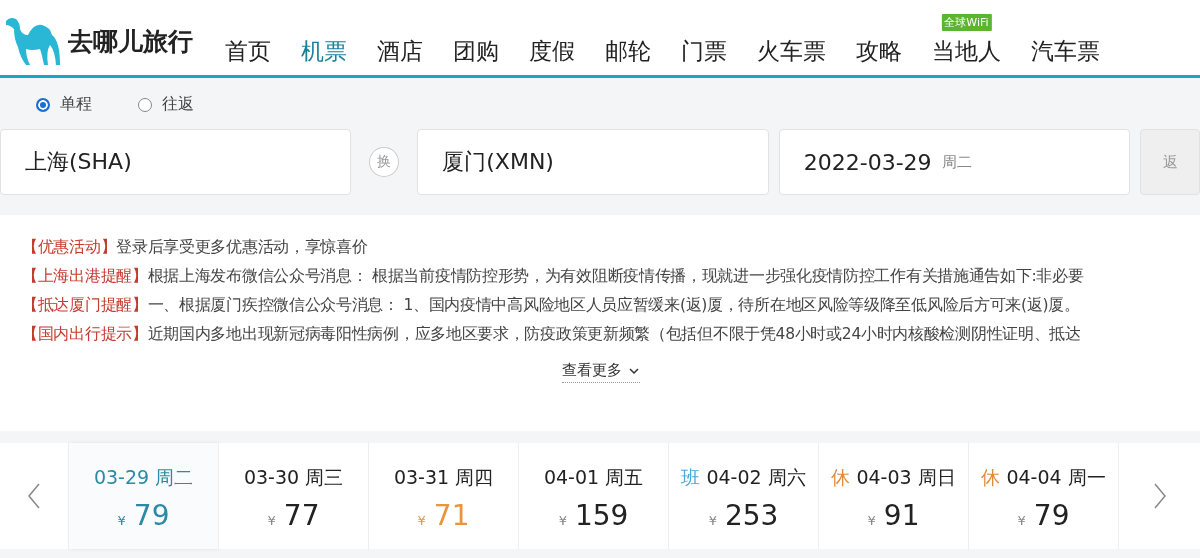 The height and width of the screenshot is (558, 1200). Describe the element at coordinates (634, 371) in the screenshot. I see `chevron-down-icon` at that location.